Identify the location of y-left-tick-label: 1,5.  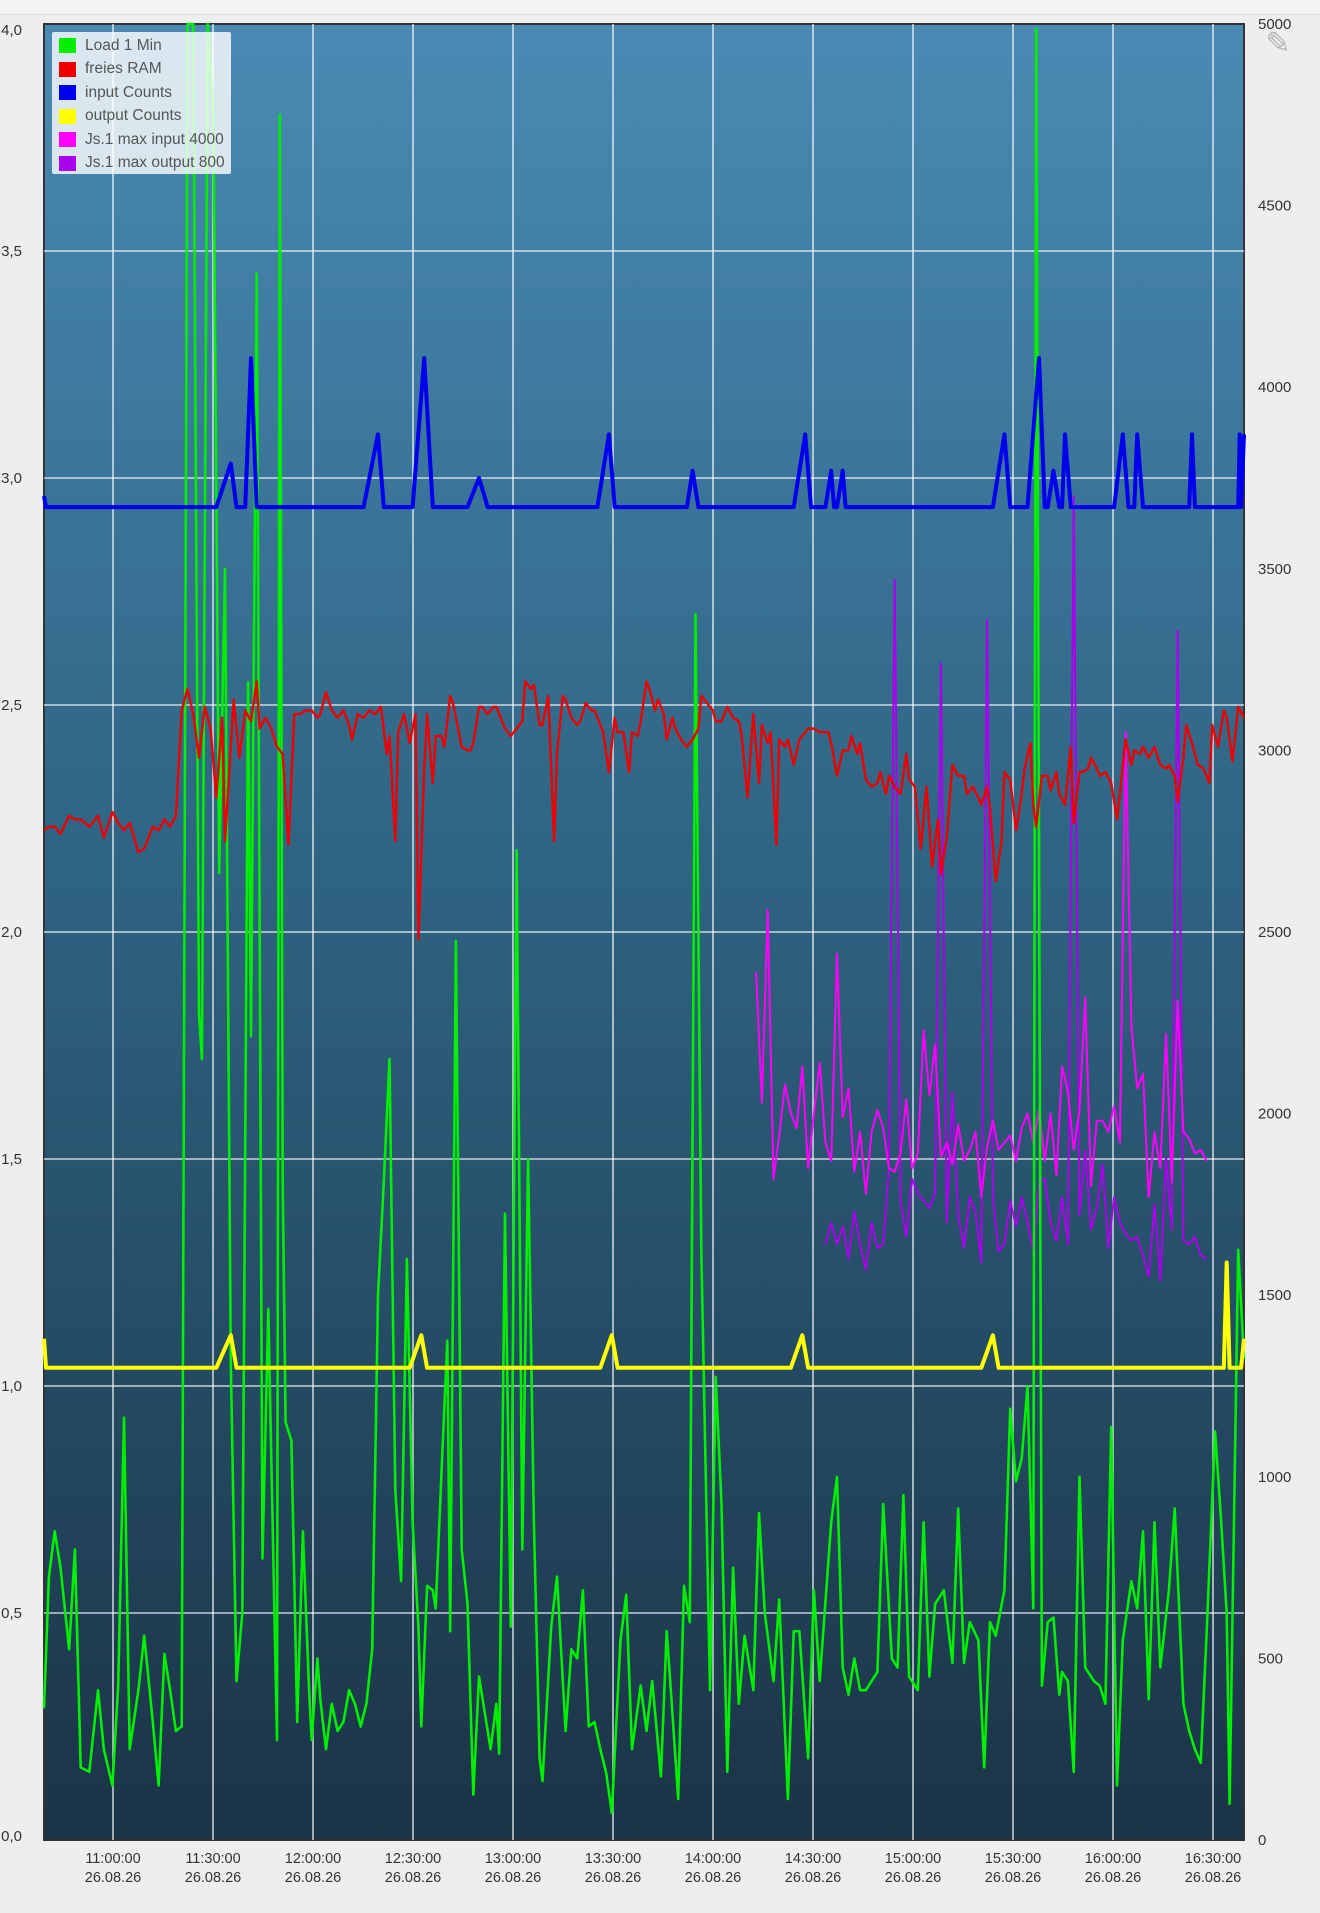
(11, 1159).